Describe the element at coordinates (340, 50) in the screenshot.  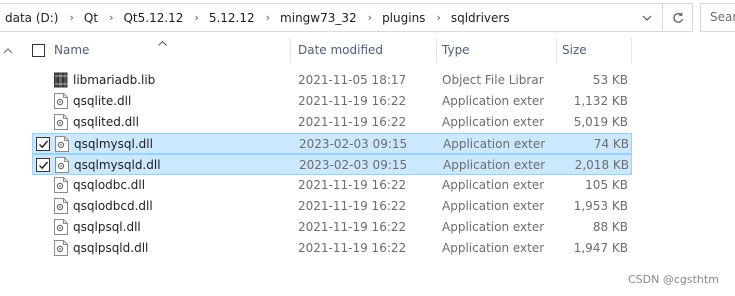
I see `column-date-modified: Date modified` at that location.